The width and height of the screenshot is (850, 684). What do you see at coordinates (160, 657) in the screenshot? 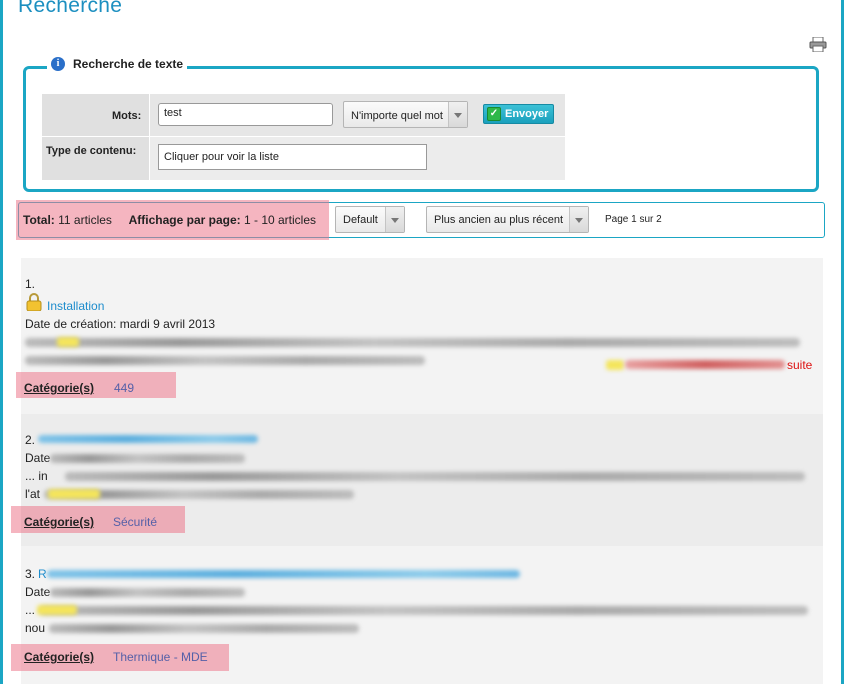
I see `category-value: Thermique - MDE` at bounding box center [160, 657].